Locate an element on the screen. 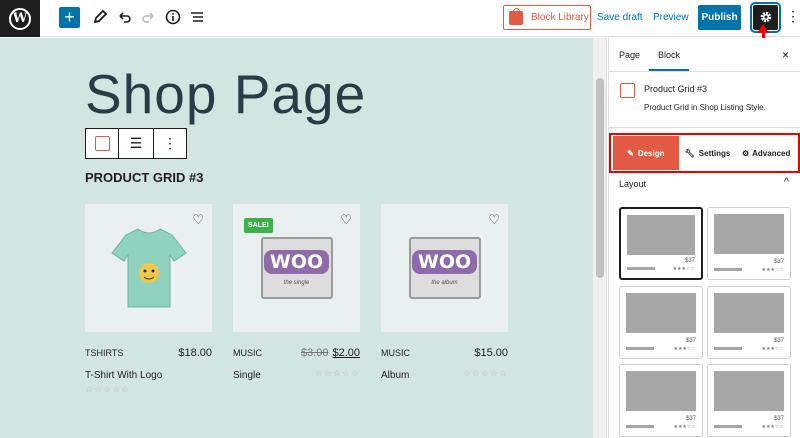 Image resolution: width=800 pixels, height=438 pixels. product-card: WOO the album ♡ MUSIC $15.00 Album ☆☆☆☆☆ is located at coordinates (444, 292).